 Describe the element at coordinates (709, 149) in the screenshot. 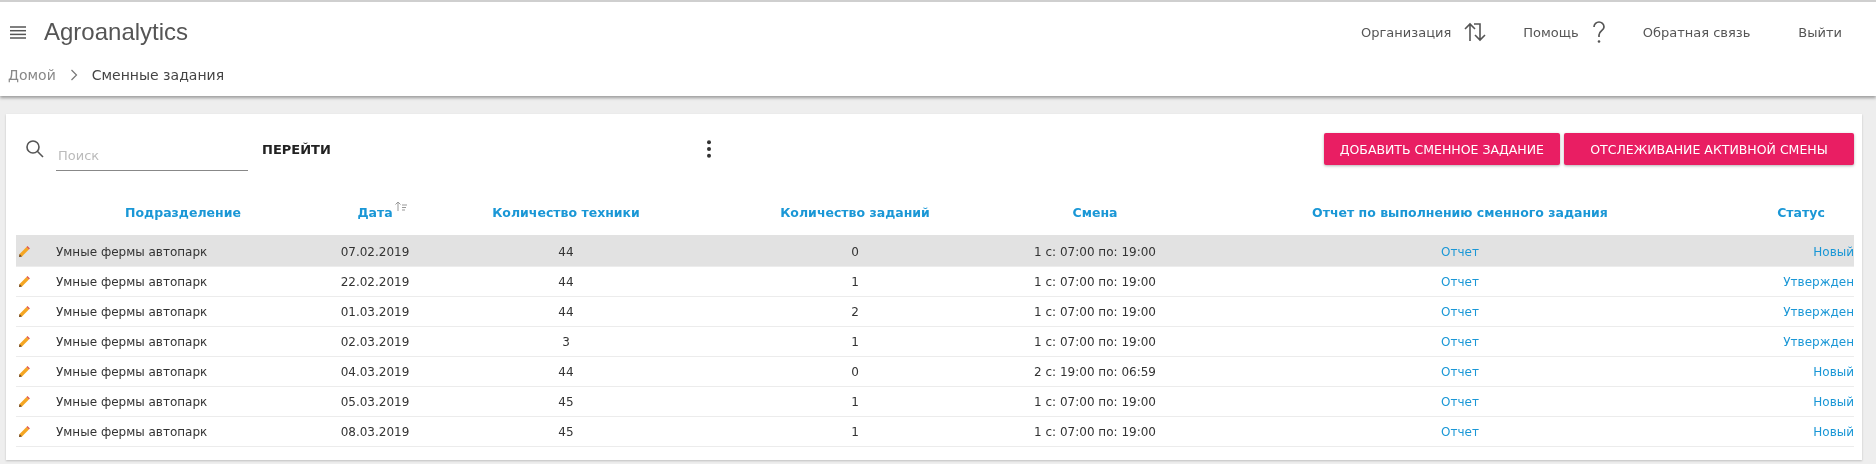

I see `more-vertical-icon` at that location.